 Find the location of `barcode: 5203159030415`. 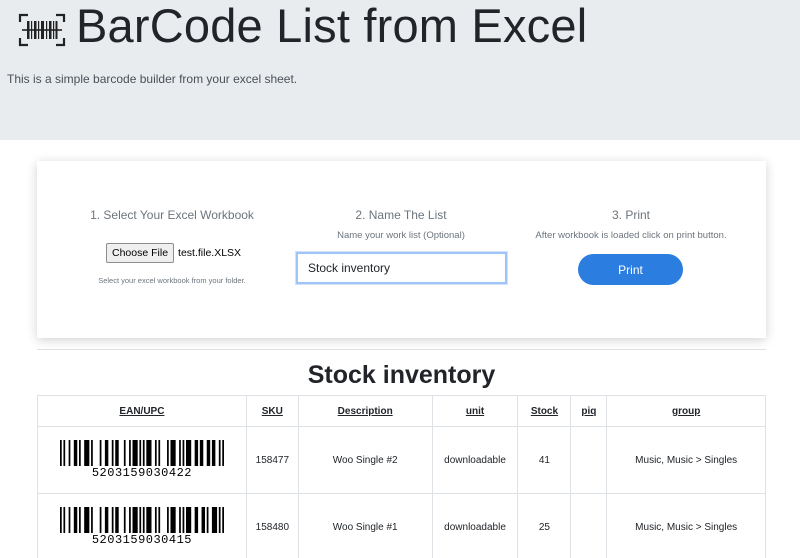

barcode: 5203159030415 is located at coordinates (141, 527).